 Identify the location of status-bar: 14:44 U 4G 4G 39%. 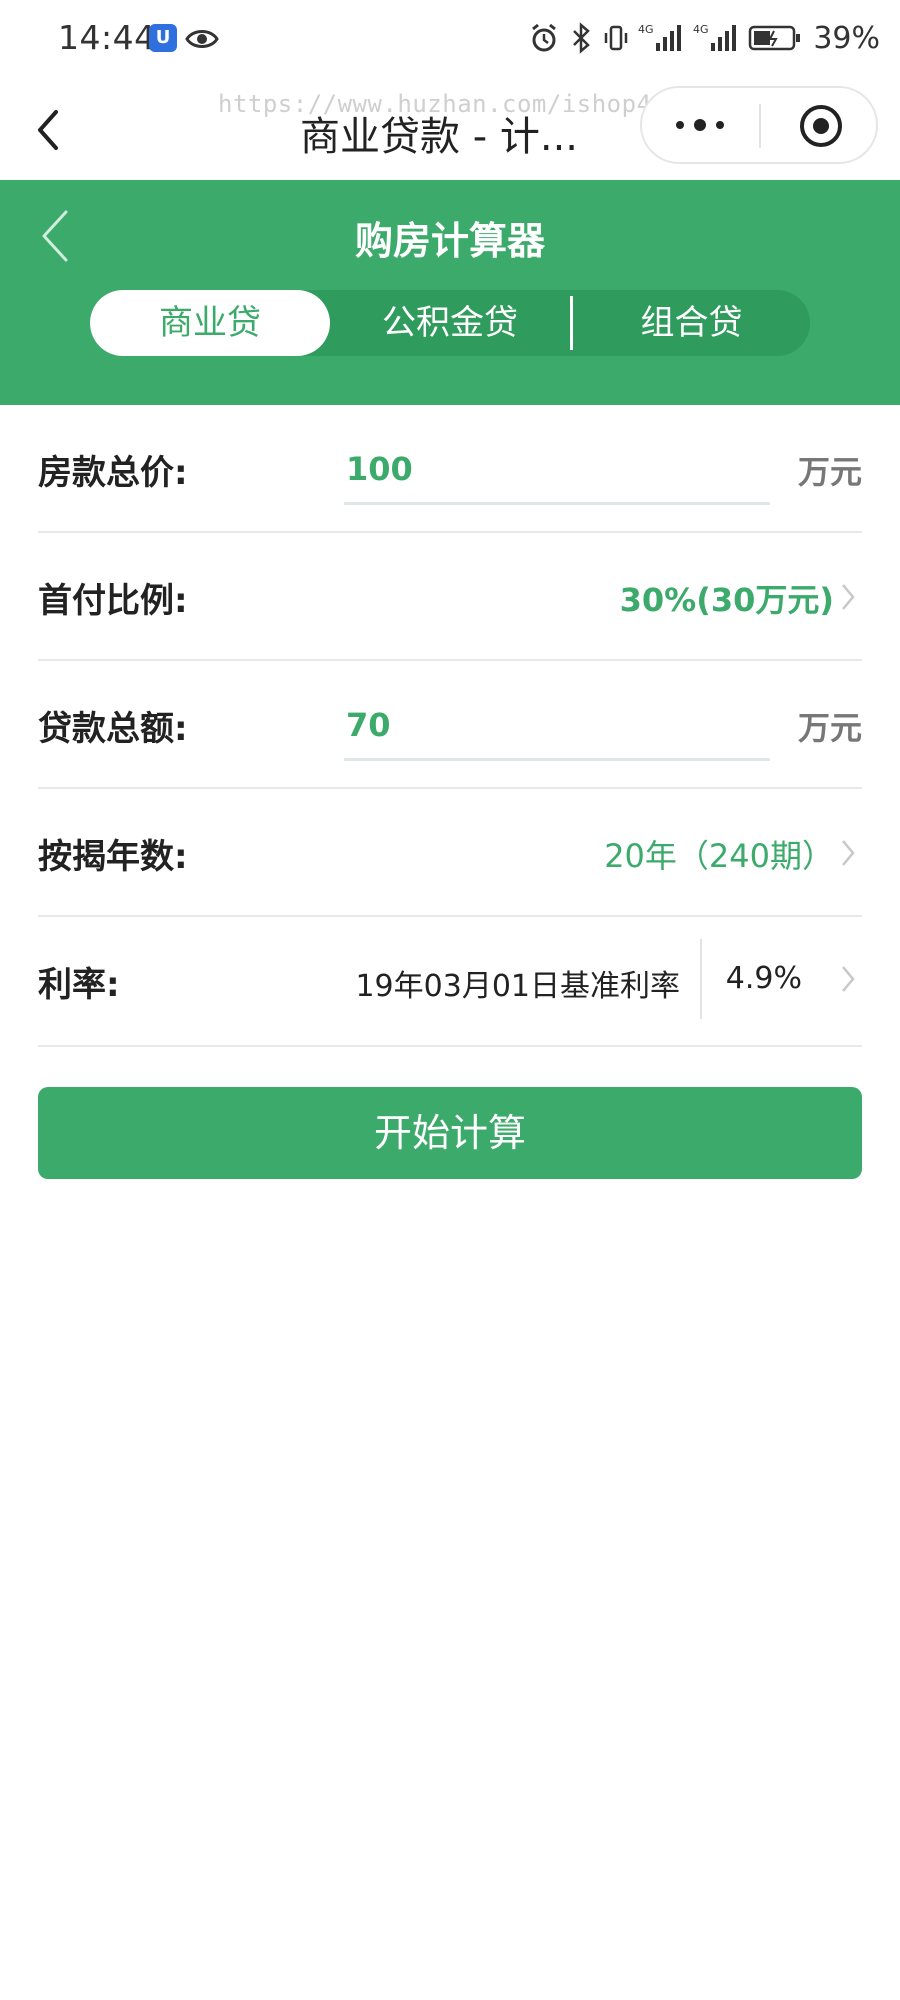
(450, 40).